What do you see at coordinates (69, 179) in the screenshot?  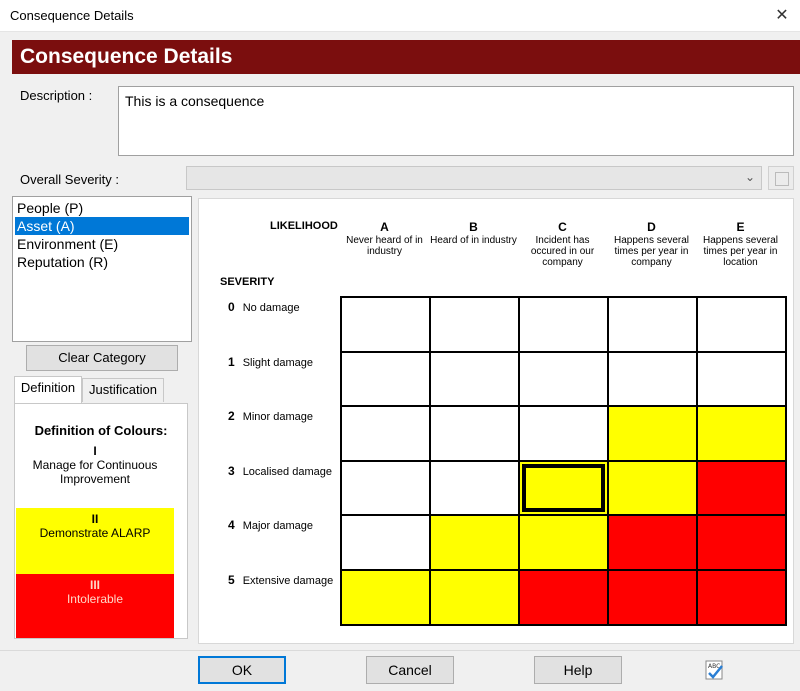 I see `overall-severity-label: Overall Severity :` at bounding box center [69, 179].